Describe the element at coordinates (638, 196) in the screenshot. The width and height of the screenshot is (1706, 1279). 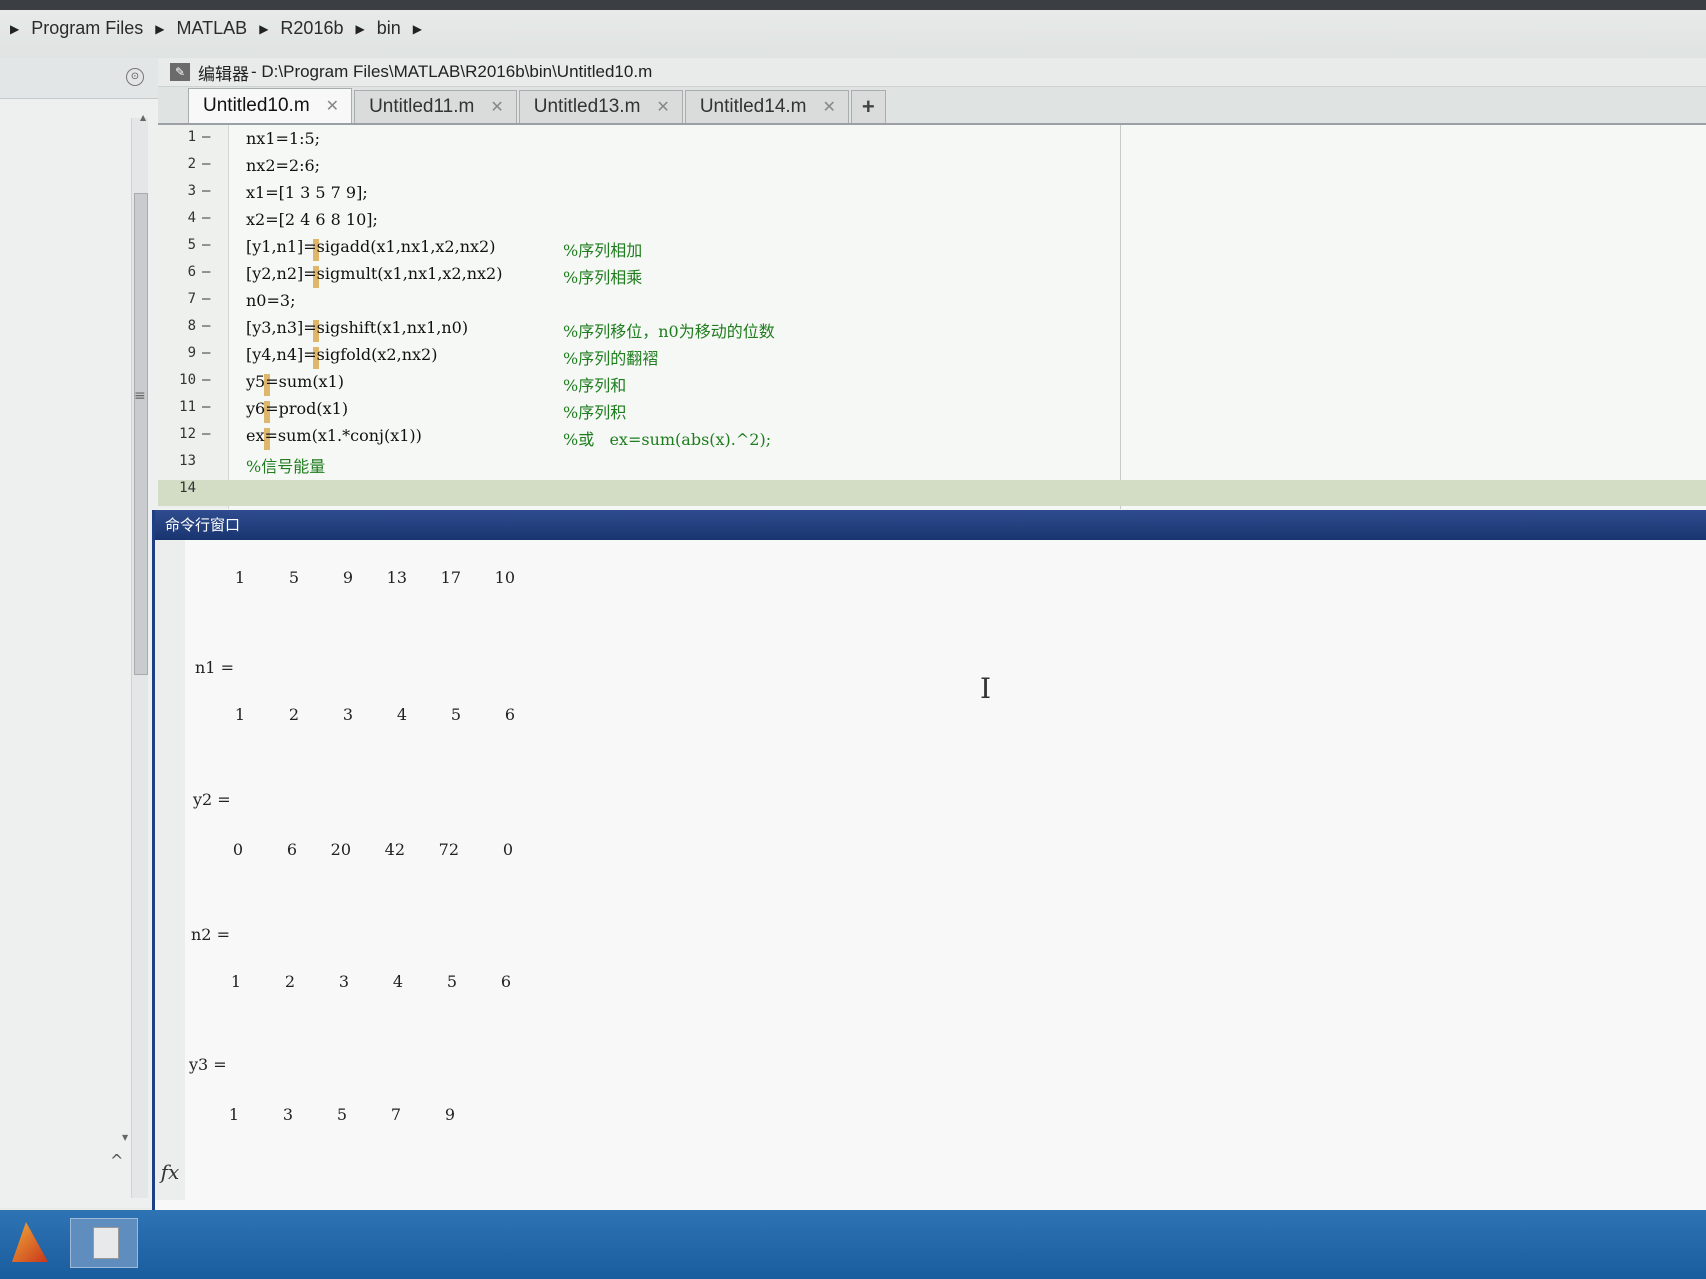
I see `code-line: 3 – x1=[1 3 5 7 9];` at that location.